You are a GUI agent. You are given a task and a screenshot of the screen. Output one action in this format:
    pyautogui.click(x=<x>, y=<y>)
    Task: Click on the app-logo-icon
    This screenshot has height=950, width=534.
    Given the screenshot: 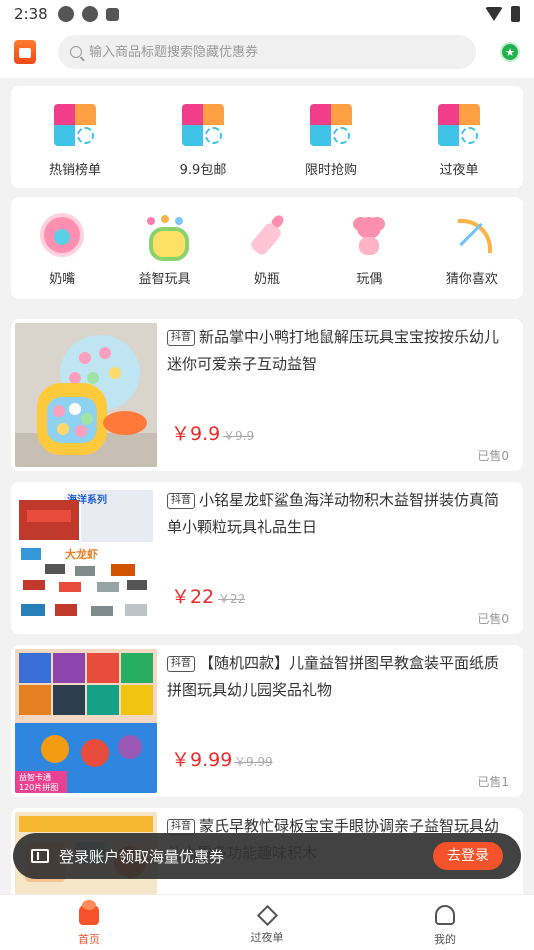 What is the action you would take?
    pyautogui.click(x=25, y=52)
    